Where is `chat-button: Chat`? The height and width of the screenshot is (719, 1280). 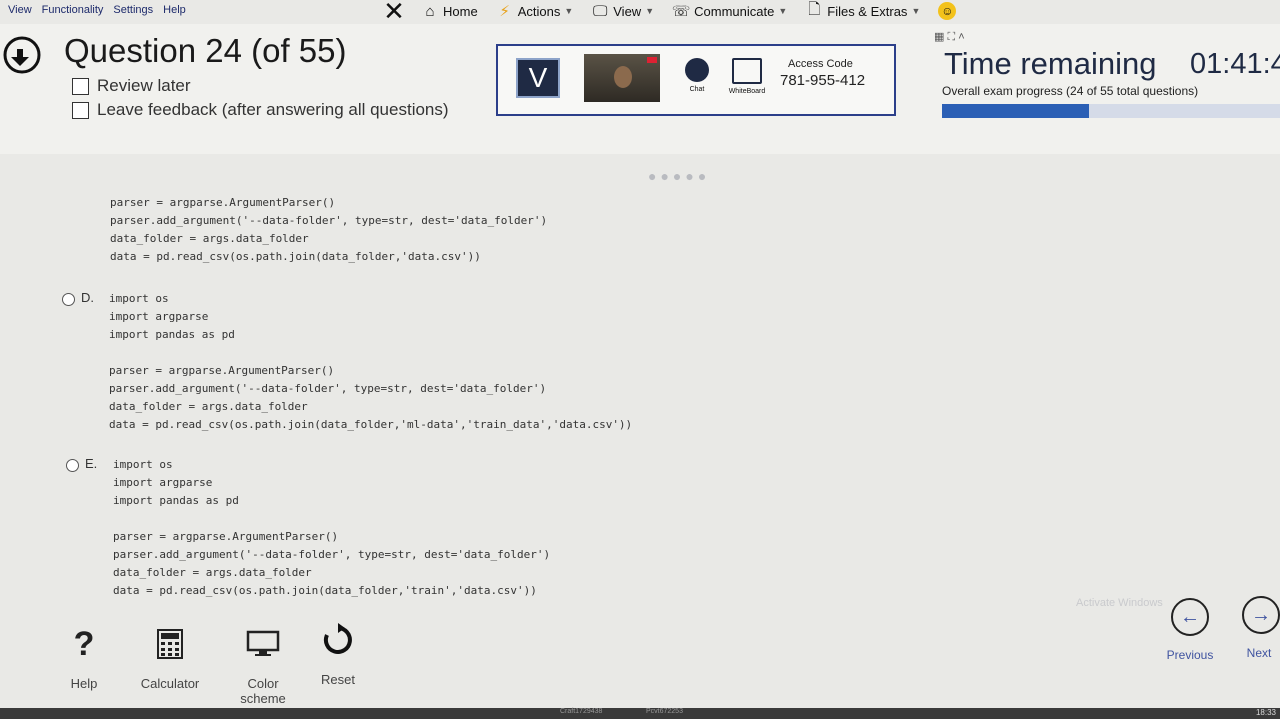
chat-button: Chat is located at coordinates (697, 75).